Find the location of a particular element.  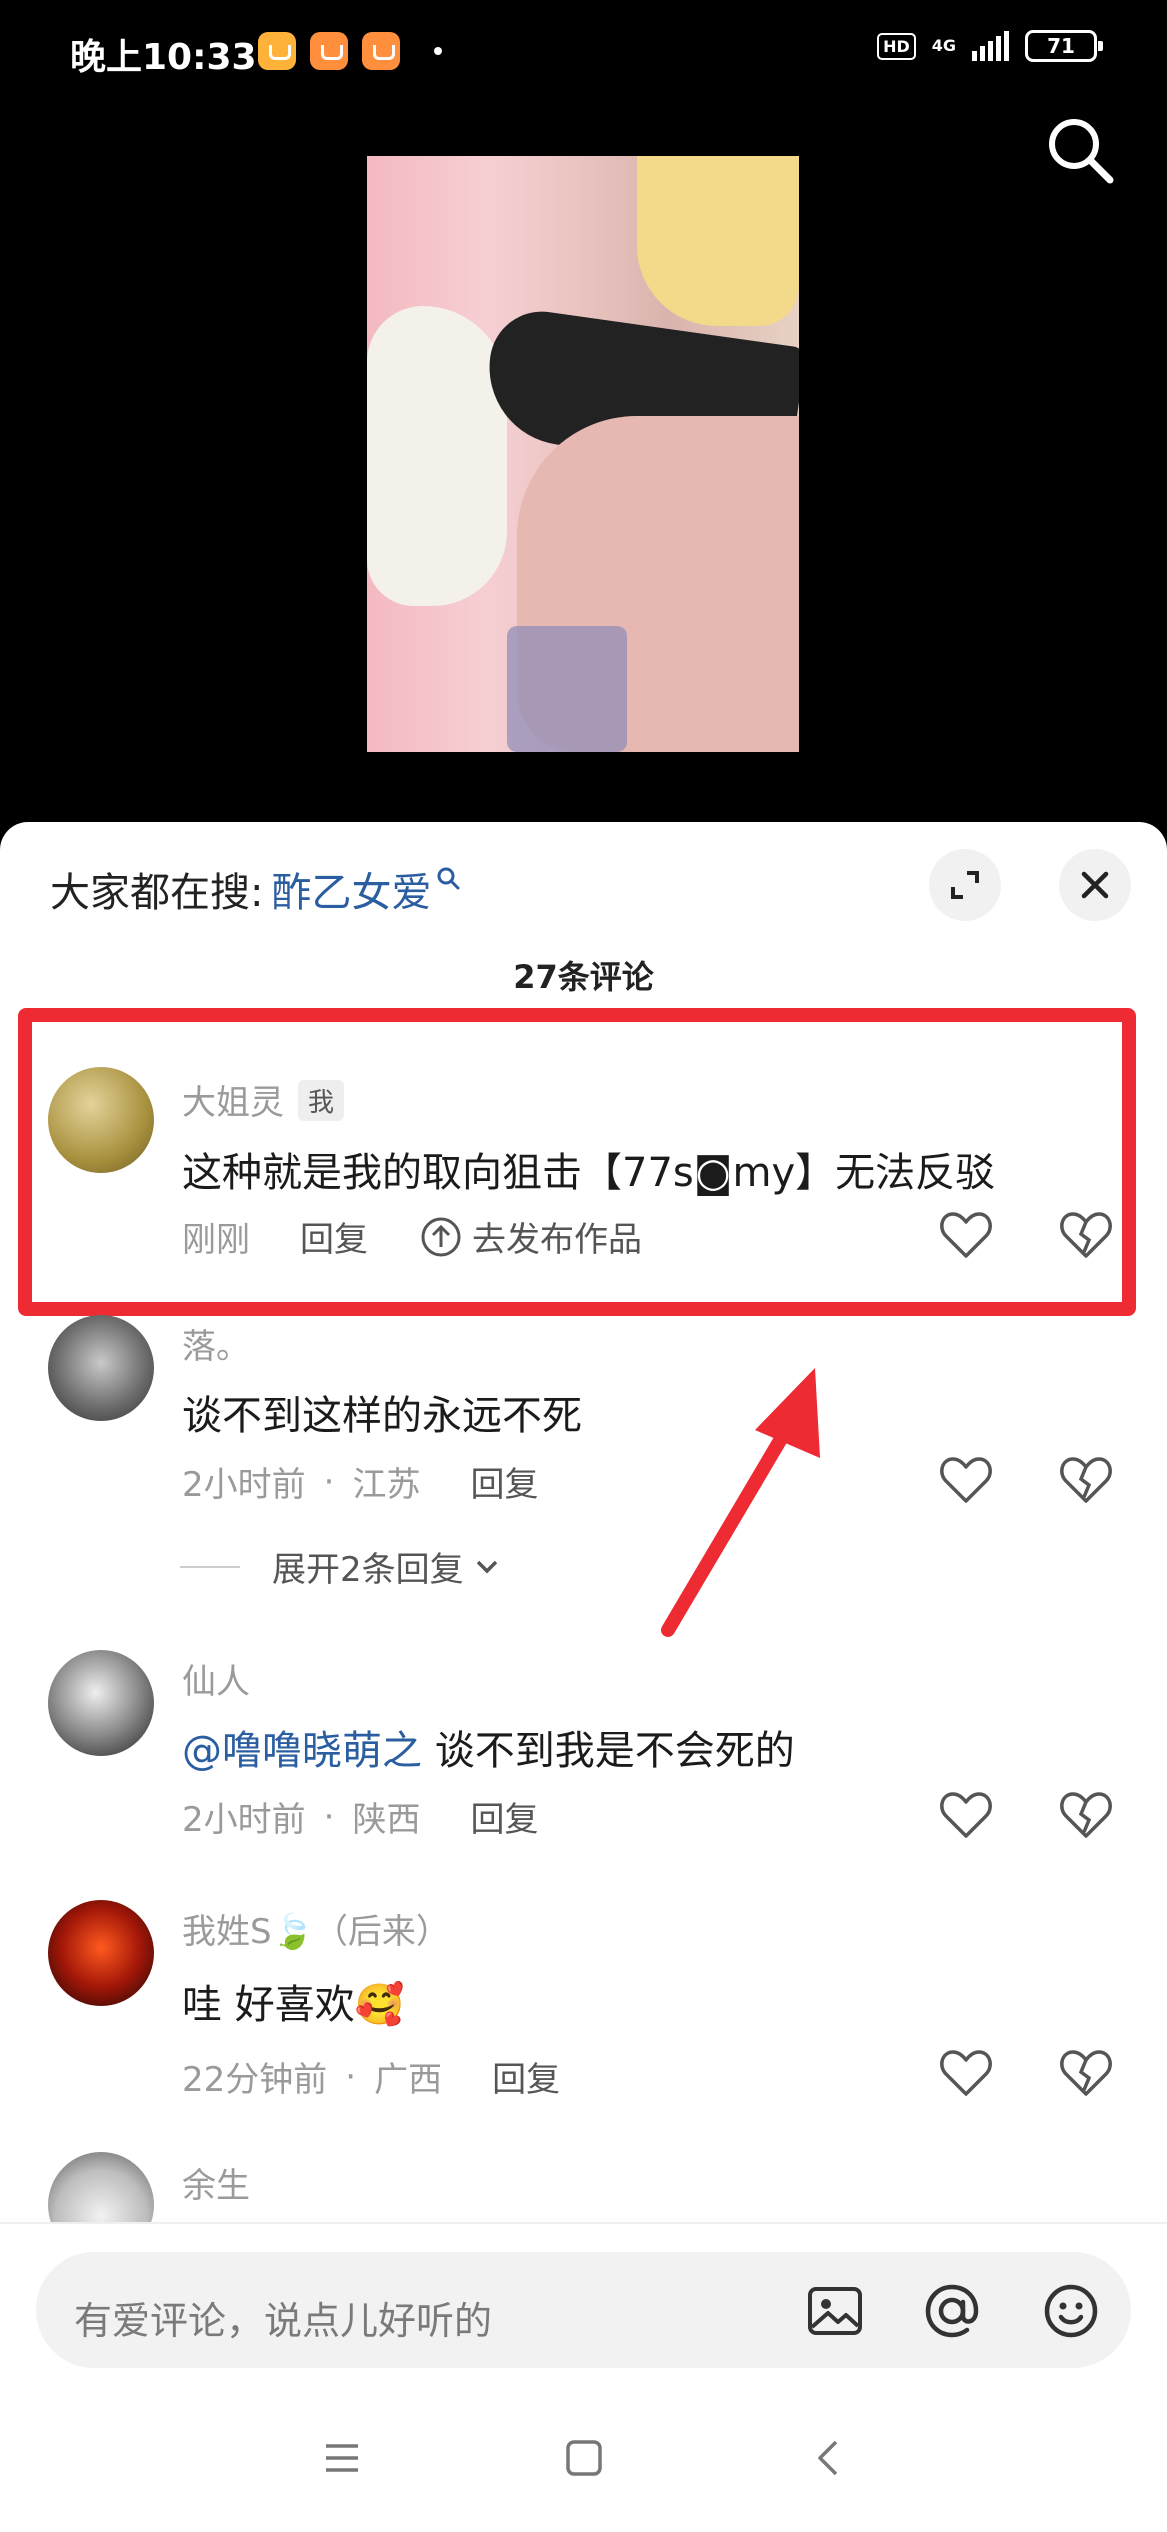

comment-location: 广西 is located at coordinates (408, 2080).